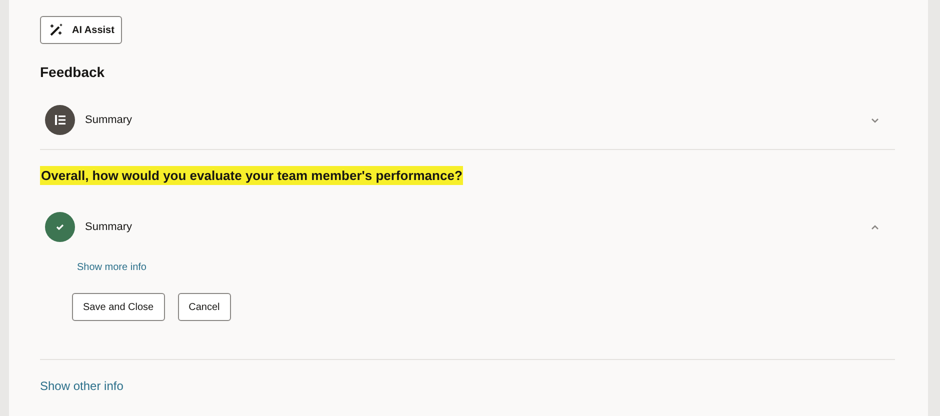 This screenshot has height=416, width=940. What do you see at coordinates (204, 307) in the screenshot?
I see `cancel-button: Cancel` at bounding box center [204, 307].